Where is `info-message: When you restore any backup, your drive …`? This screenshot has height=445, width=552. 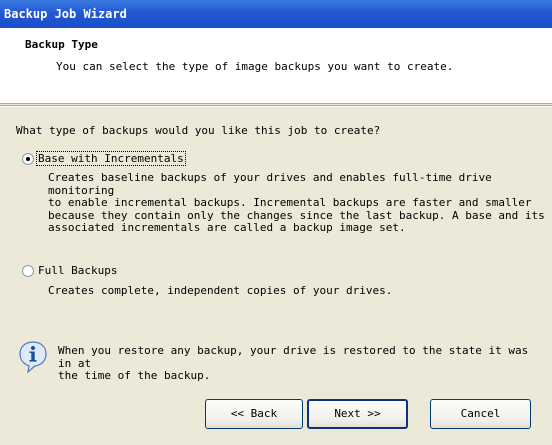 info-message: When you restore any backup, your drive … is located at coordinates (298, 363).